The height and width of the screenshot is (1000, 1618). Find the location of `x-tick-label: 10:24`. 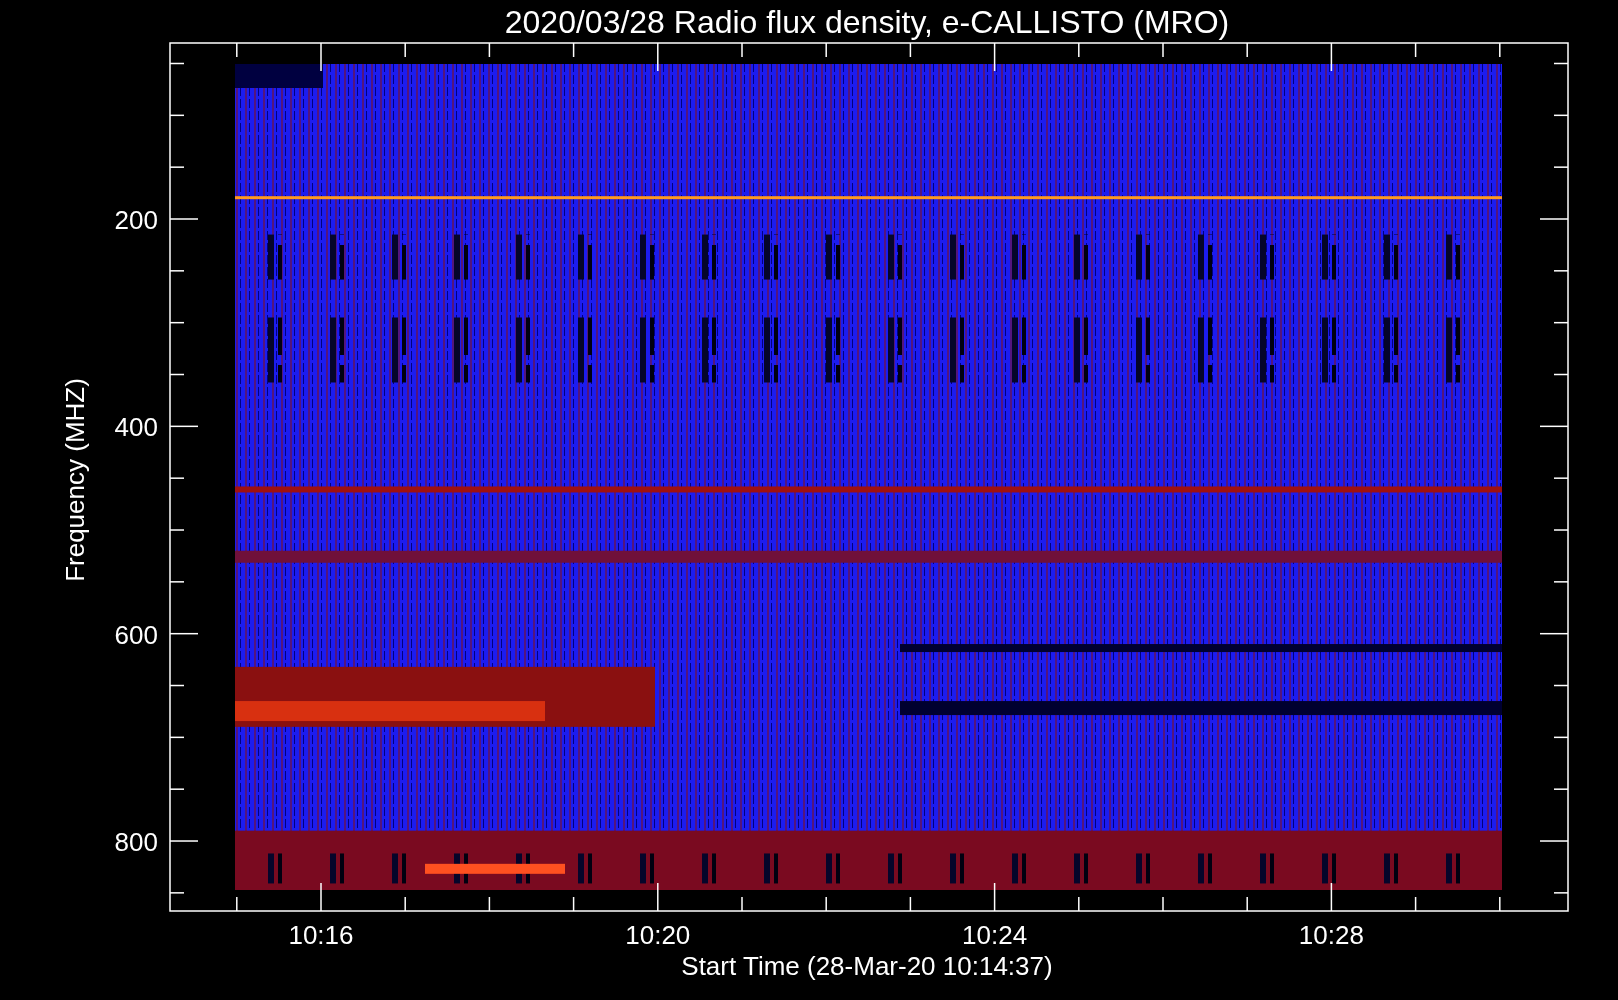

x-tick-label: 10:24 is located at coordinates (995, 935).